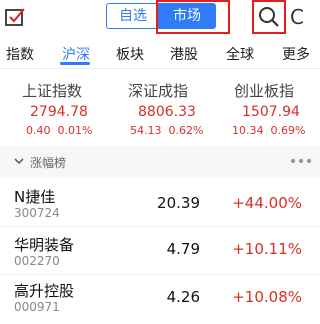 This screenshot has width=320, height=324. What do you see at coordinates (52, 91) in the screenshot?
I see `index-name: 上证指数` at bounding box center [52, 91].